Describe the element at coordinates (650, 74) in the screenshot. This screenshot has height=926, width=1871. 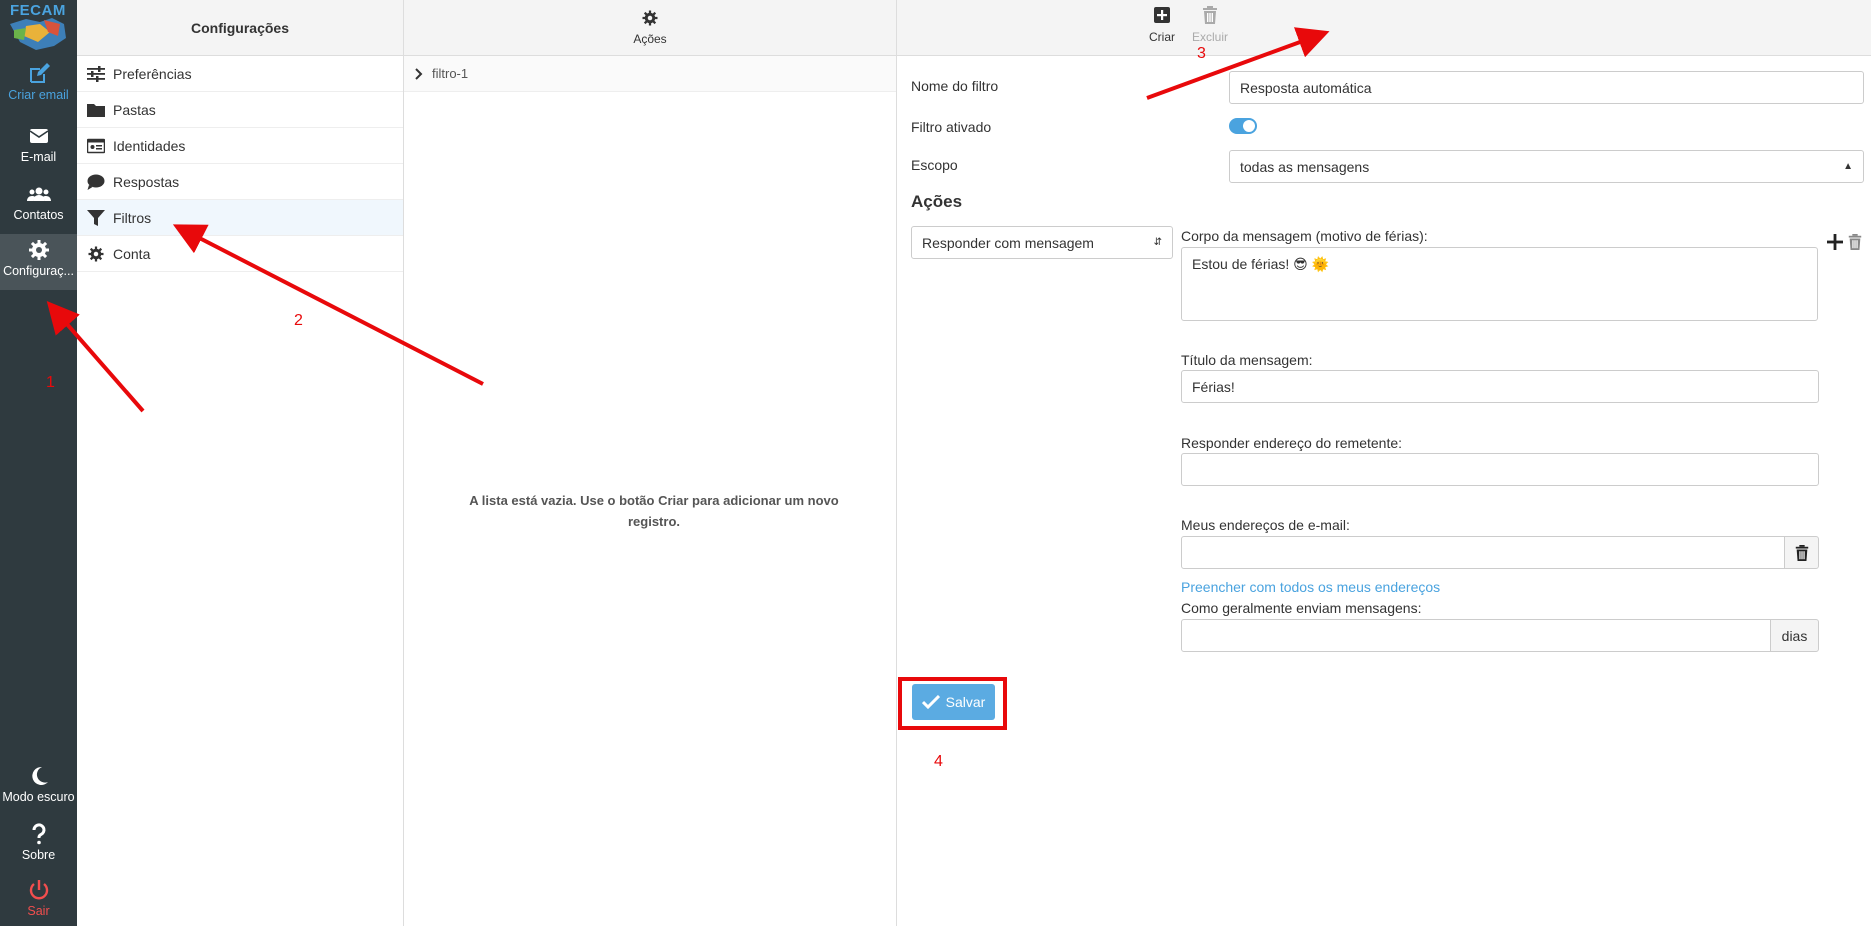
I see `filter-set-row: filtro-1` at that location.